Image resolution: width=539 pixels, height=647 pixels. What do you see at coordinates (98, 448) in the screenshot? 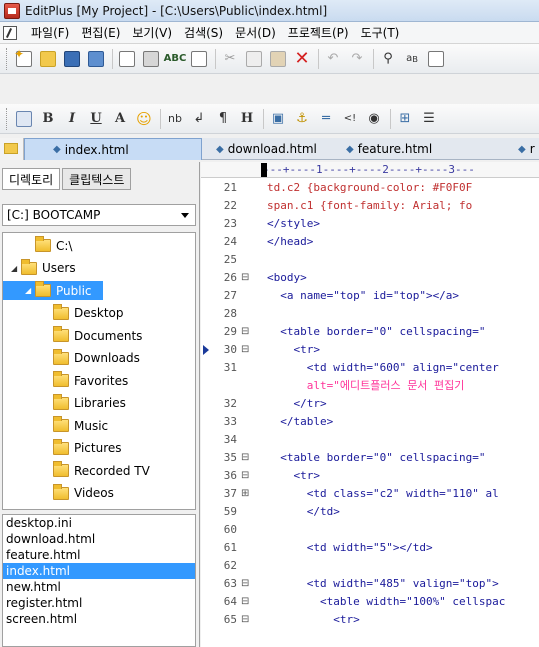
I see `tree-node: Pictures` at bounding box center [98, 448].